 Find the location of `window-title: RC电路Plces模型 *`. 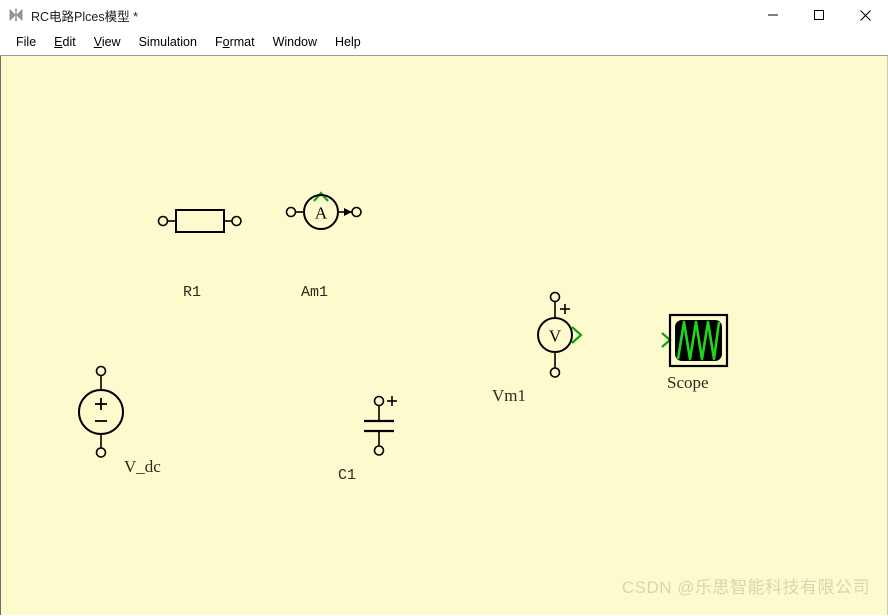

window-title: RC电路Plces模型 * is located at coordinates (84, 16).